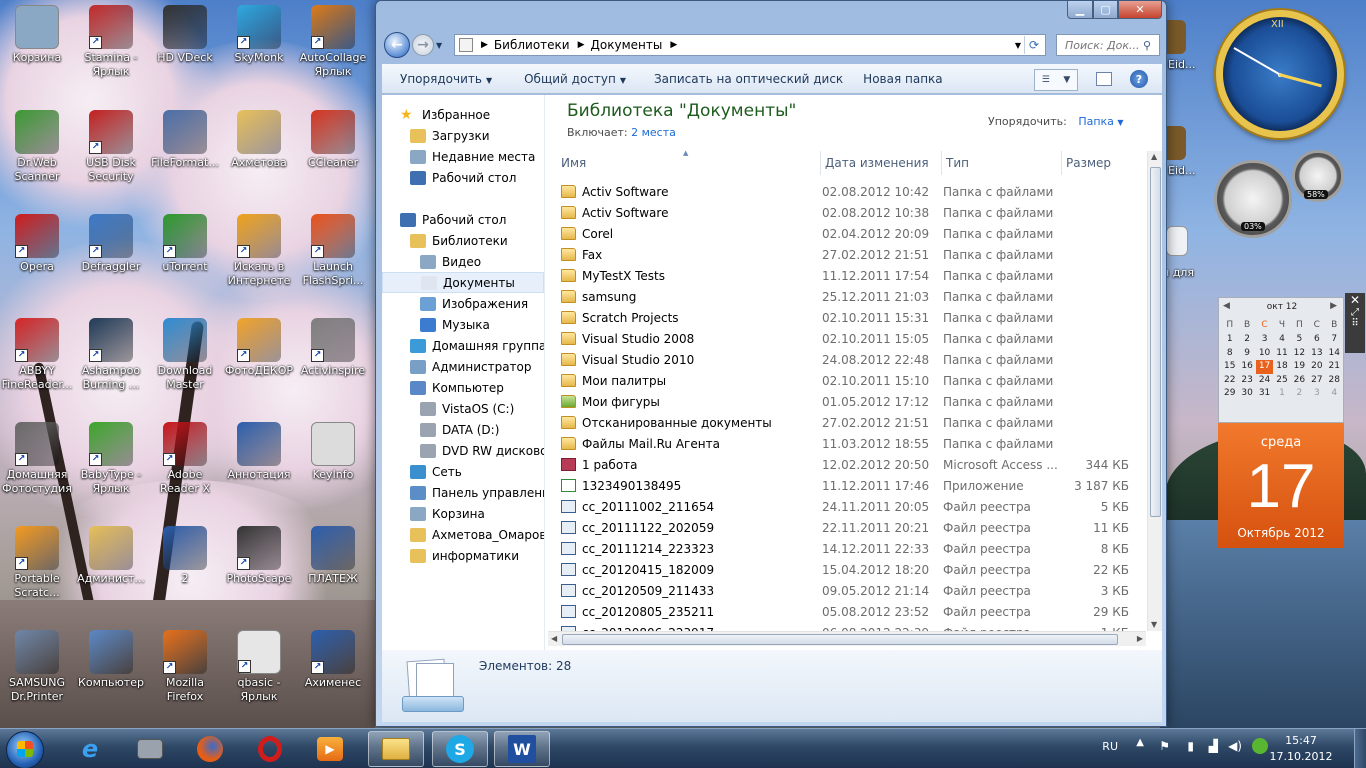  Describe the element at coordinates (532, 45) in the screenshot. I see `breadcrumb-libraries: Библиотеки` at that location.